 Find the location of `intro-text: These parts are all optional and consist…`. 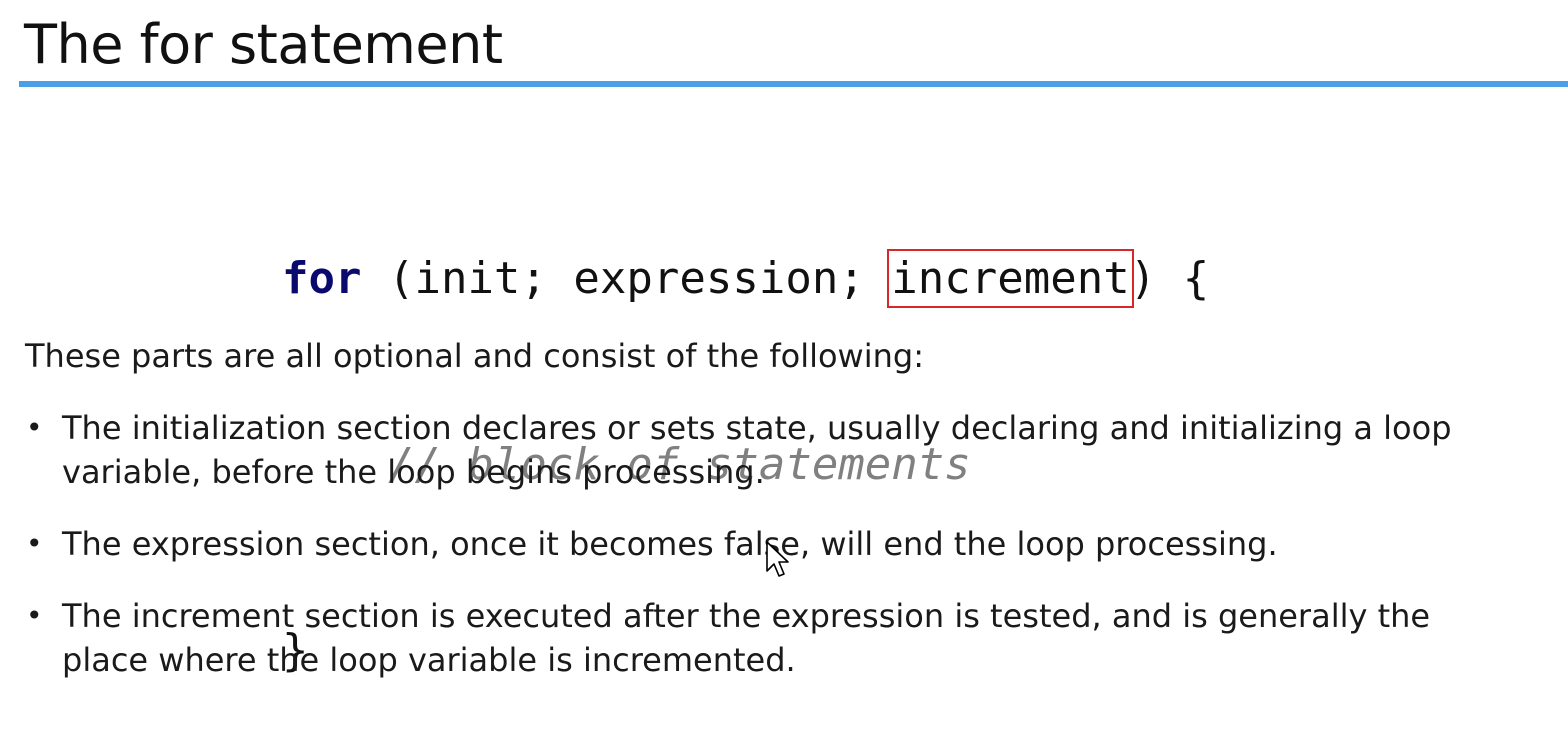

intro-text: These parts are all optional and consist… is located at coordinates (474, 356).